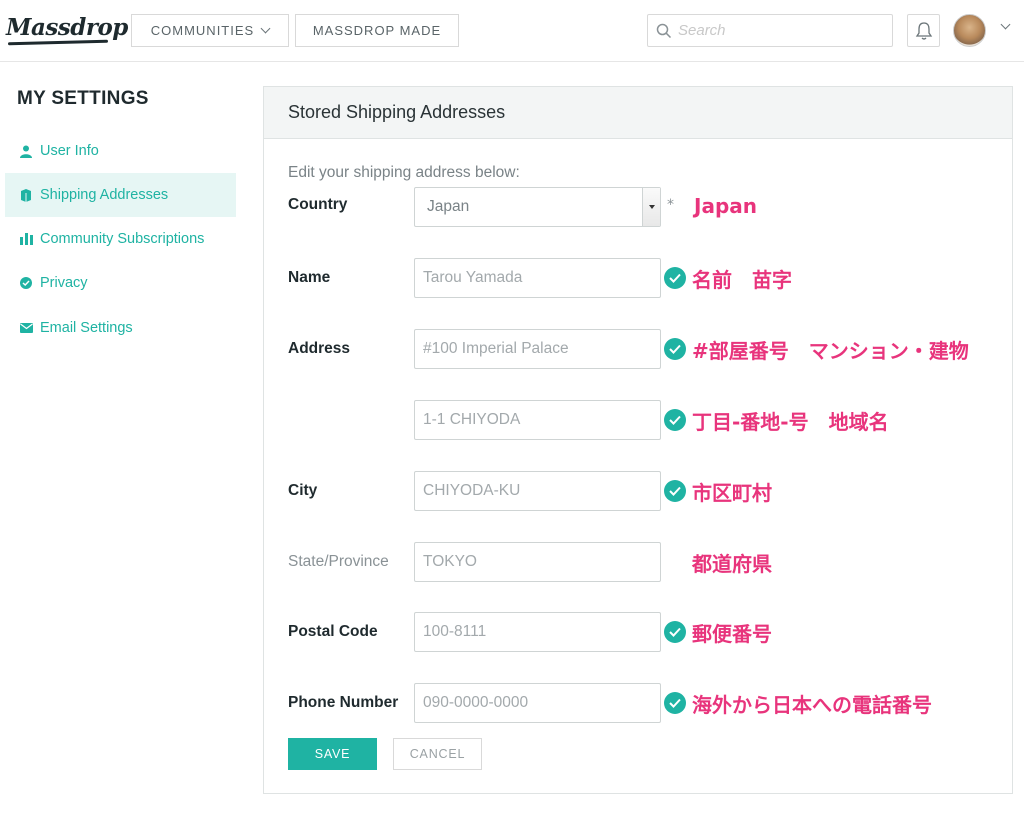  I want to click on phone-number-annotation: 海外から日本への電話番号, so click(812, 705).